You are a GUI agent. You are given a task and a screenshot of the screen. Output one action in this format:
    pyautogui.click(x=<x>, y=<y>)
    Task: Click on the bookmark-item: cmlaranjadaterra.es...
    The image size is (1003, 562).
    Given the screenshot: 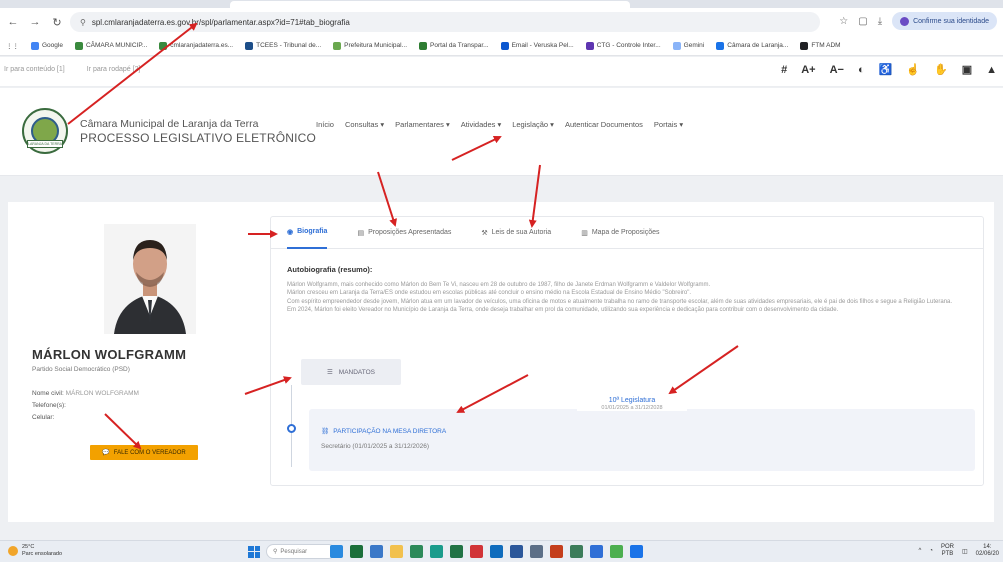 What is the action you would take?
    pyautogui.click(x=196, y=45)
    